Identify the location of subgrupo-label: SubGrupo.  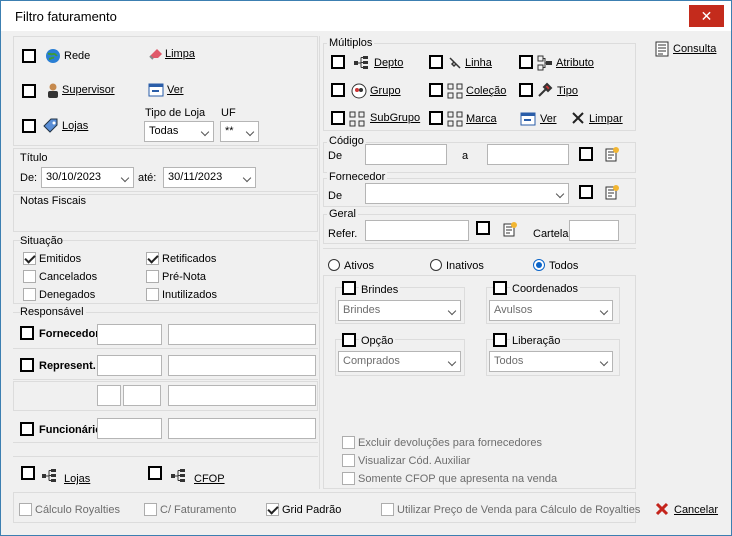
(395, 118).